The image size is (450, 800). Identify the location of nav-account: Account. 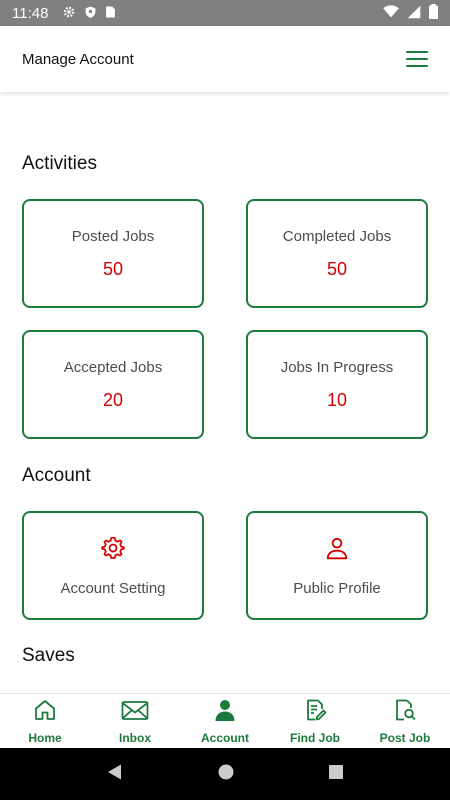
(225, 721).